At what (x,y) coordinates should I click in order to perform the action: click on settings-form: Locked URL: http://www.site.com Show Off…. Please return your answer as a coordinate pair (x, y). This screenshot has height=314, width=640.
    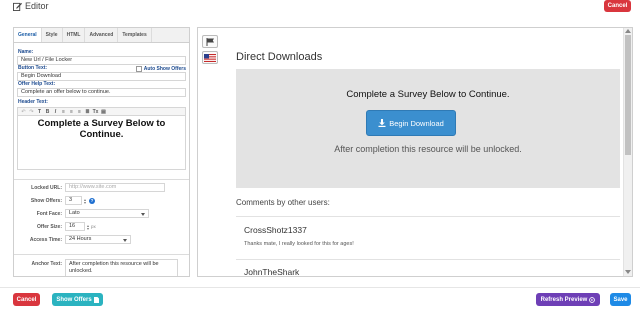
    Looking at the image, I should click on (101, 212).